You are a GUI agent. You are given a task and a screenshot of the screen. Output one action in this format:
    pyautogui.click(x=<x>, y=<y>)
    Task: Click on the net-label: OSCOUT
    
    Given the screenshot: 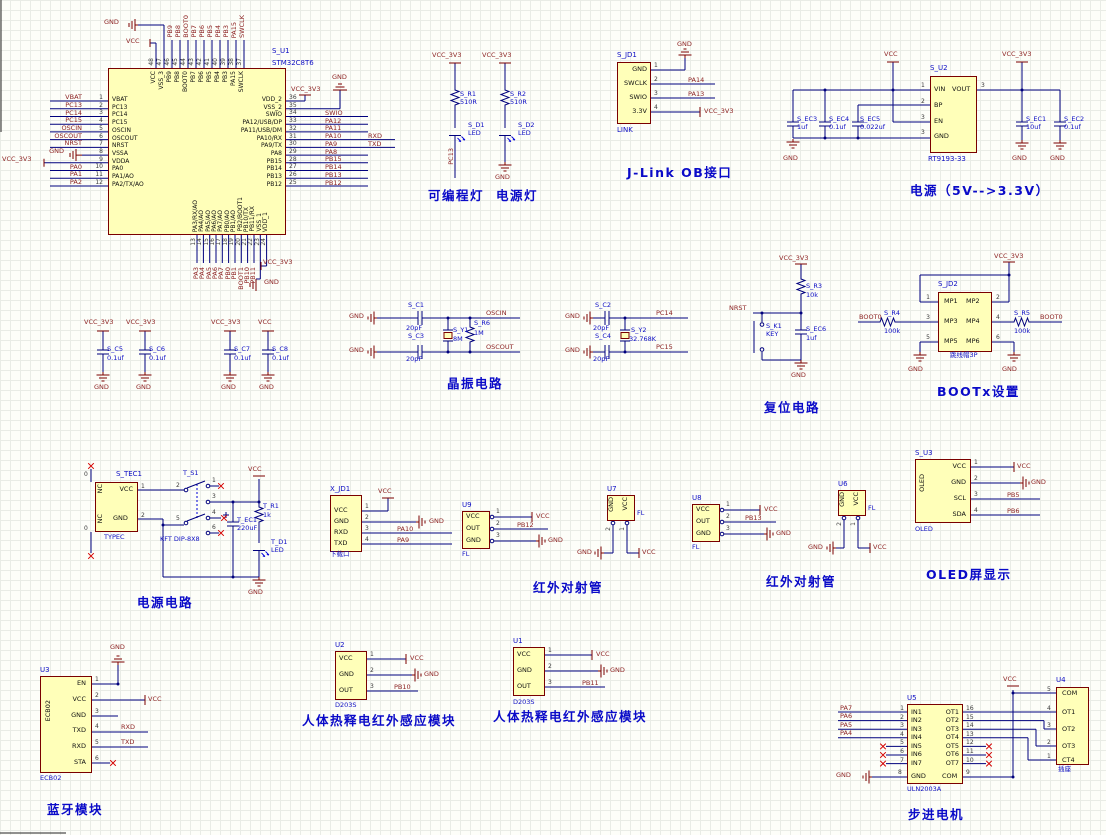 What is the action you would take?
    pyautogui.click(x=500, y=347)
    